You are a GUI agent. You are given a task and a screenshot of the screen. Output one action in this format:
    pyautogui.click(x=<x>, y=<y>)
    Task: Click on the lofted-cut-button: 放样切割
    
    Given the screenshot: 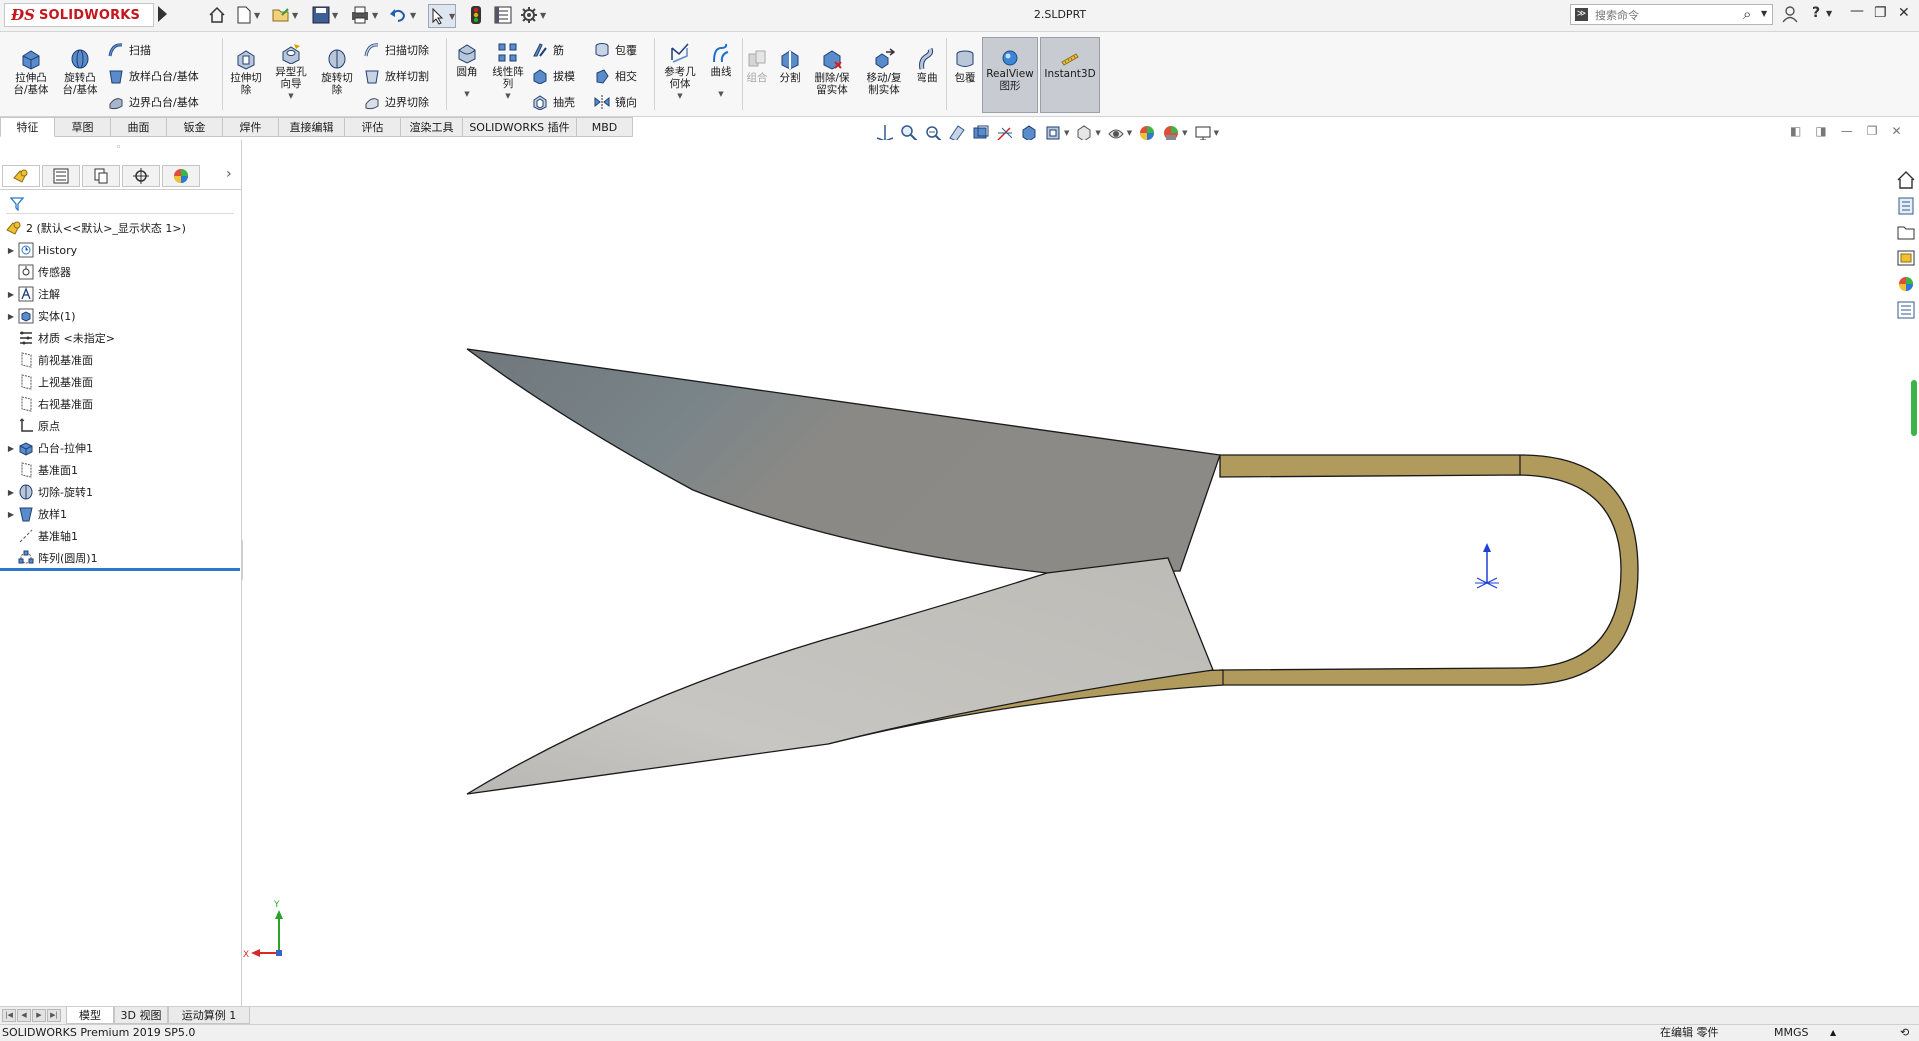 What is the action you would take?
    pyautogui.click(x=396, y=76)
    